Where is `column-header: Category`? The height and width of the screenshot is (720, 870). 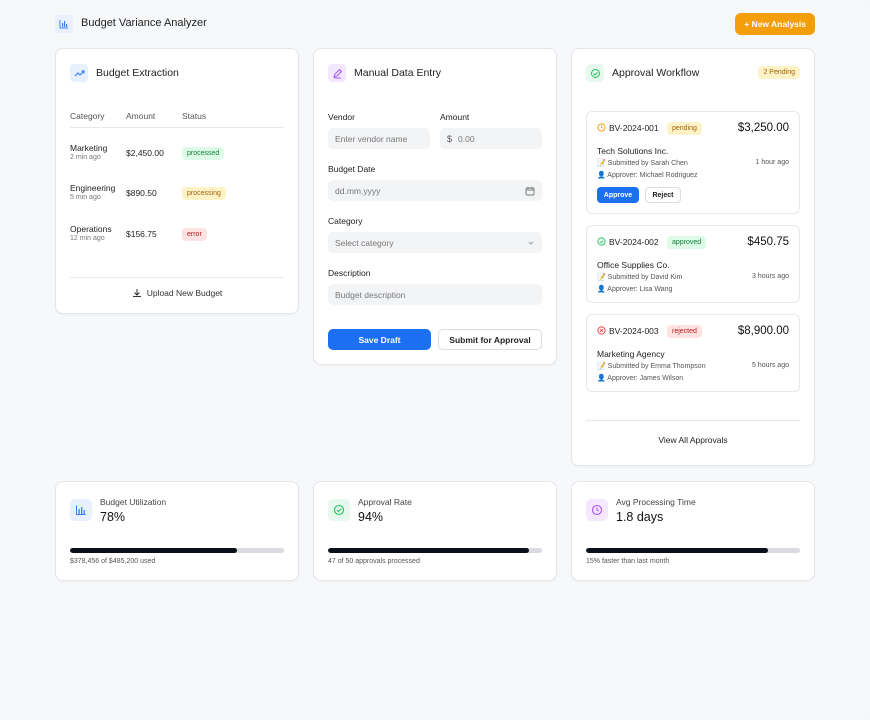
column-header: Category is located at coordinates (87, 116).